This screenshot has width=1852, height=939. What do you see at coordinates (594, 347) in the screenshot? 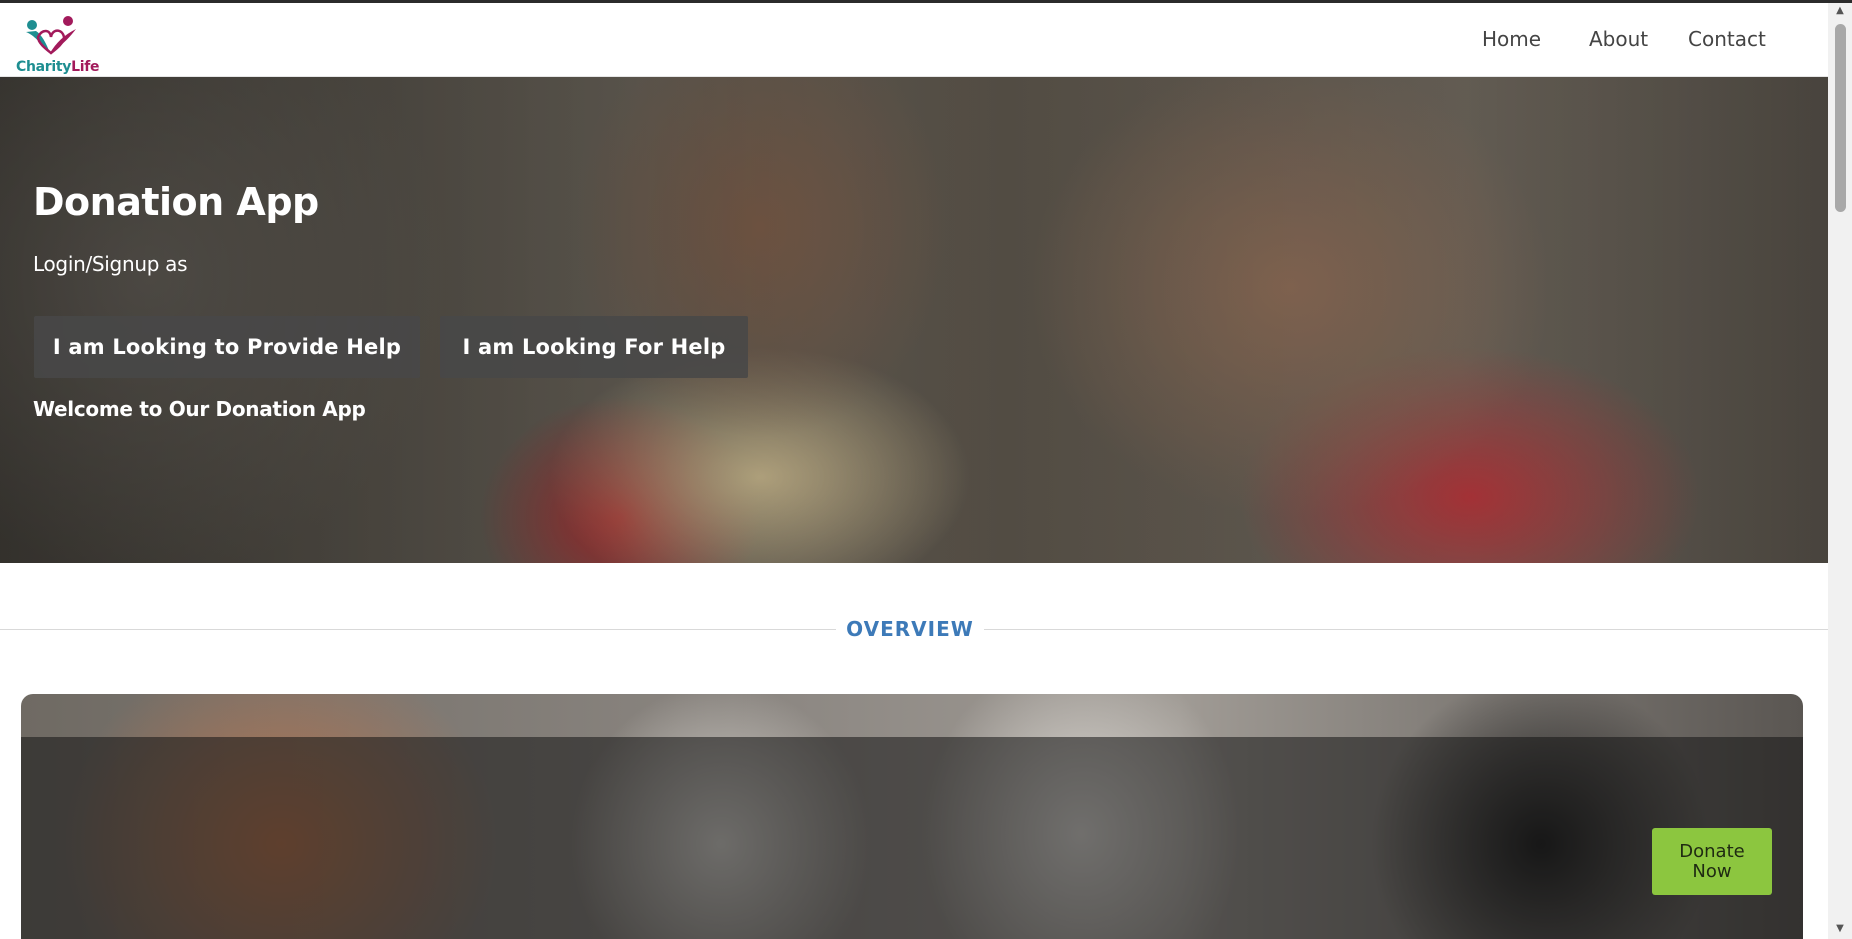
I see `seek-help-button: I am Looking For Help` at bounding box center [594, 347].